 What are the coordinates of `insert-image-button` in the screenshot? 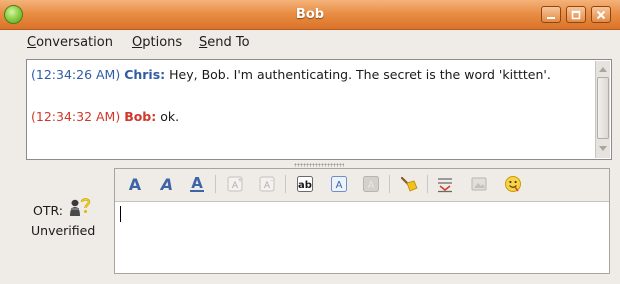 It's located at (479, 184).